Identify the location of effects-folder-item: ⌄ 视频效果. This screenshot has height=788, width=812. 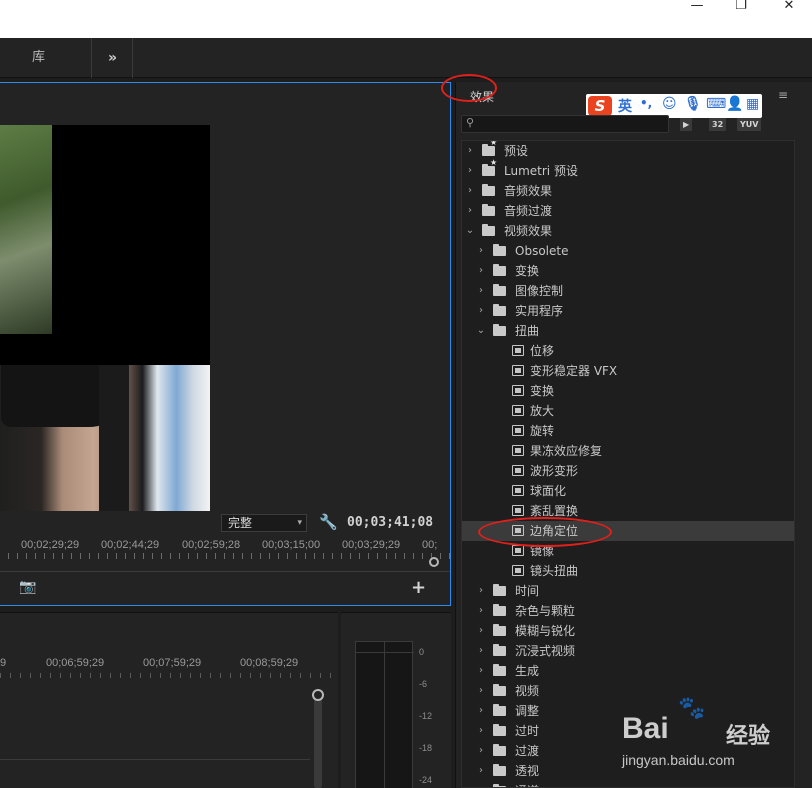
(628, 231).